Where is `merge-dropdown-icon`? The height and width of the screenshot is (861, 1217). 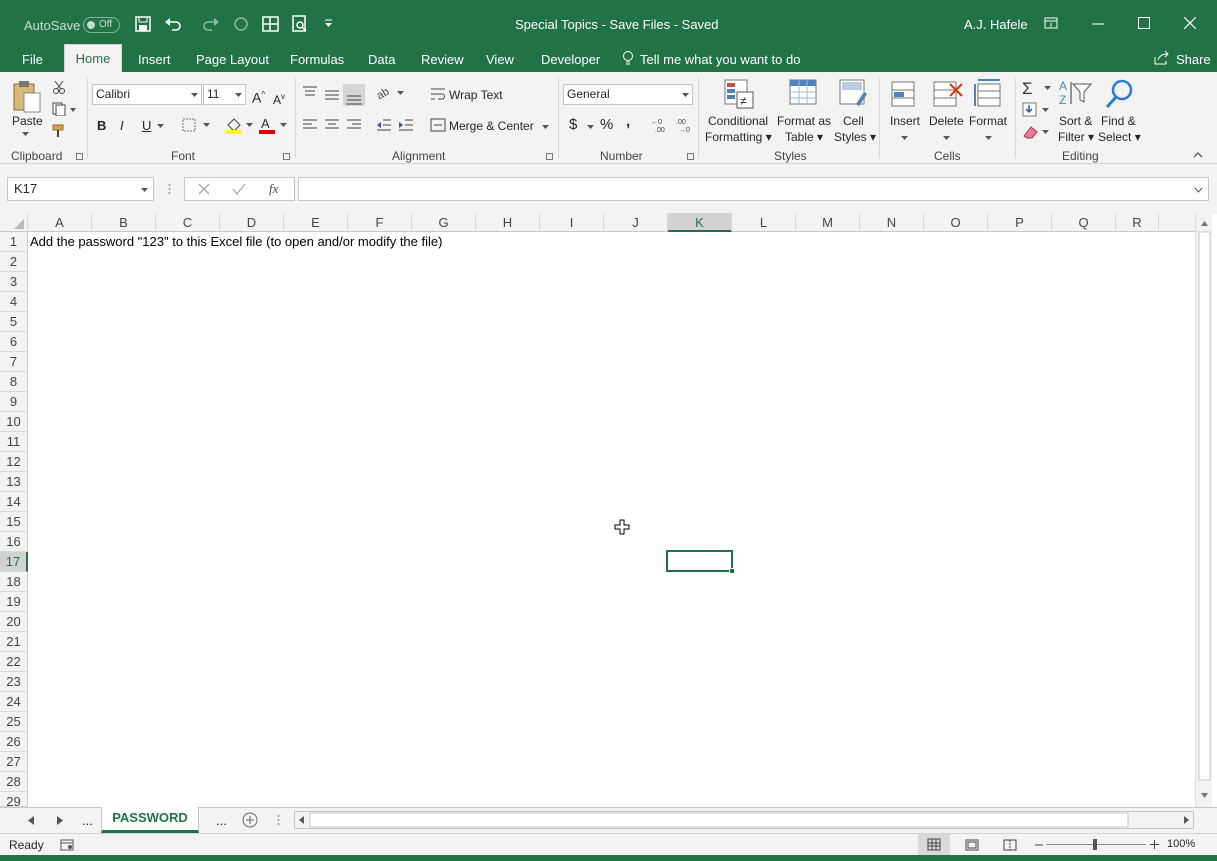 merge-dropdown-icon is located at coordinates (545, 127).